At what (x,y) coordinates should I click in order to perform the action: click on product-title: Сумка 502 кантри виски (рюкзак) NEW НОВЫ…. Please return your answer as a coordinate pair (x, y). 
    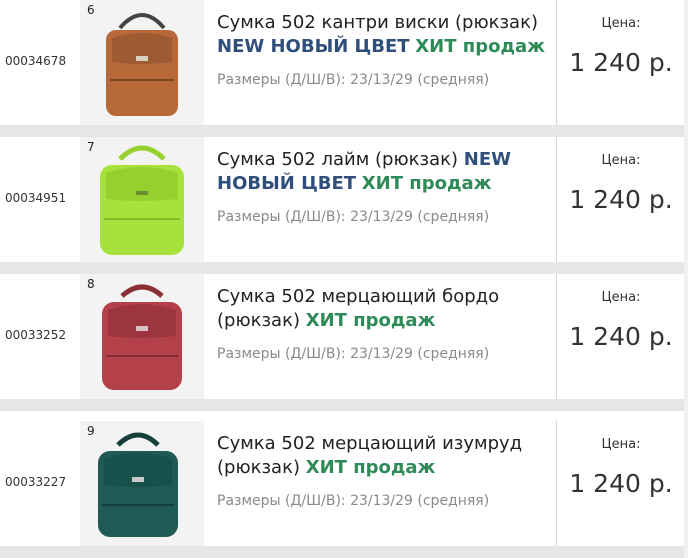
    Looking at the image, I should click on (382, 35).